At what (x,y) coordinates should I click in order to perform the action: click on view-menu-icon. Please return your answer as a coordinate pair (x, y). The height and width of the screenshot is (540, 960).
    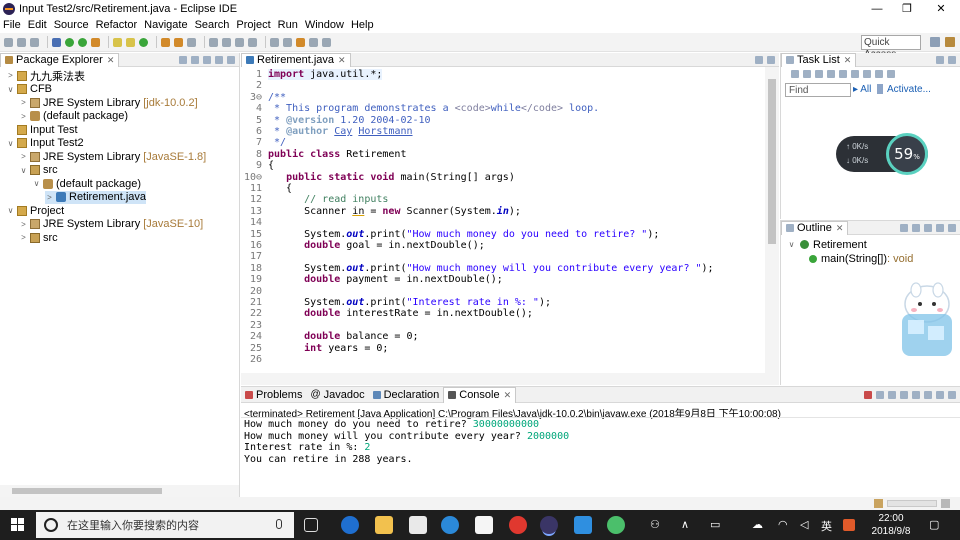
    Looking at the image, I should click on (952, 227).